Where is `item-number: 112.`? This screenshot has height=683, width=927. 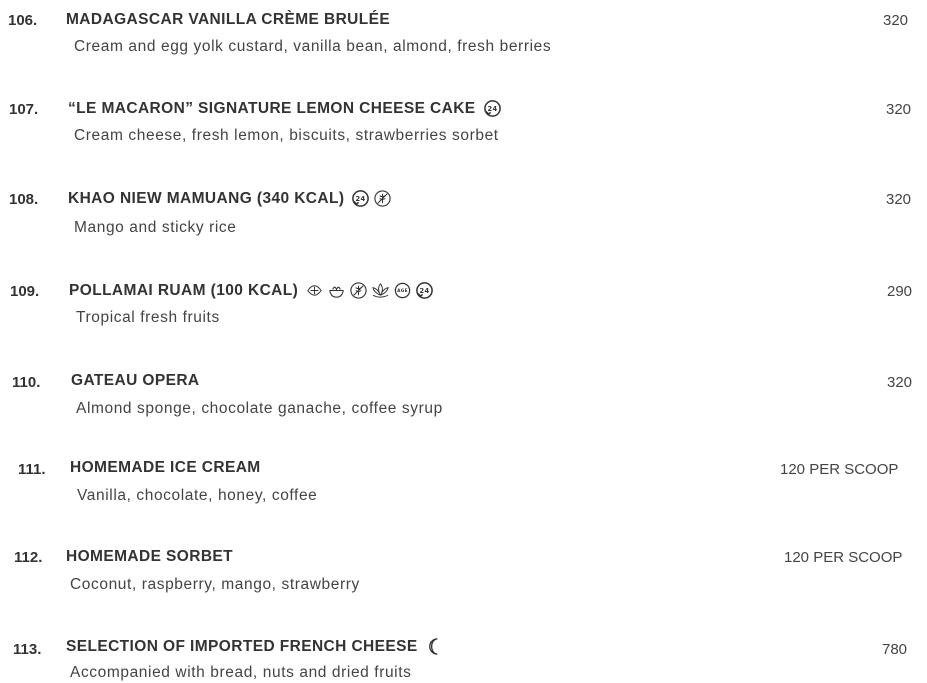
item-number: 112. is located at coordinates (28, 557).